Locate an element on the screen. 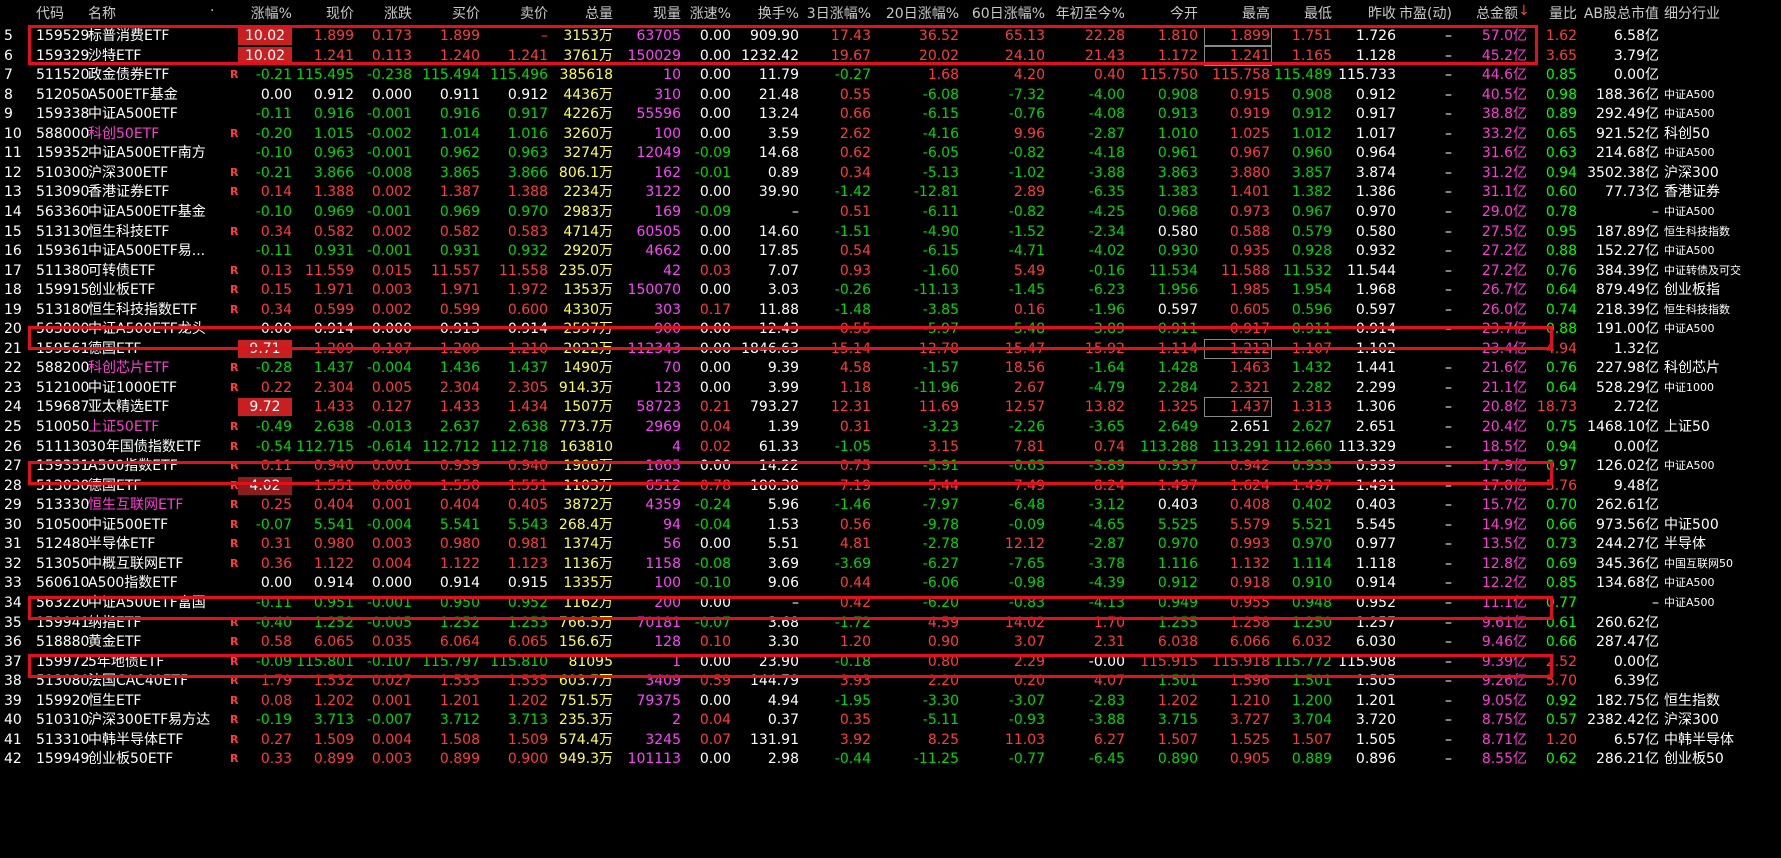  col-header-20: 市盈(动) is located at coordinates (1424, 13).